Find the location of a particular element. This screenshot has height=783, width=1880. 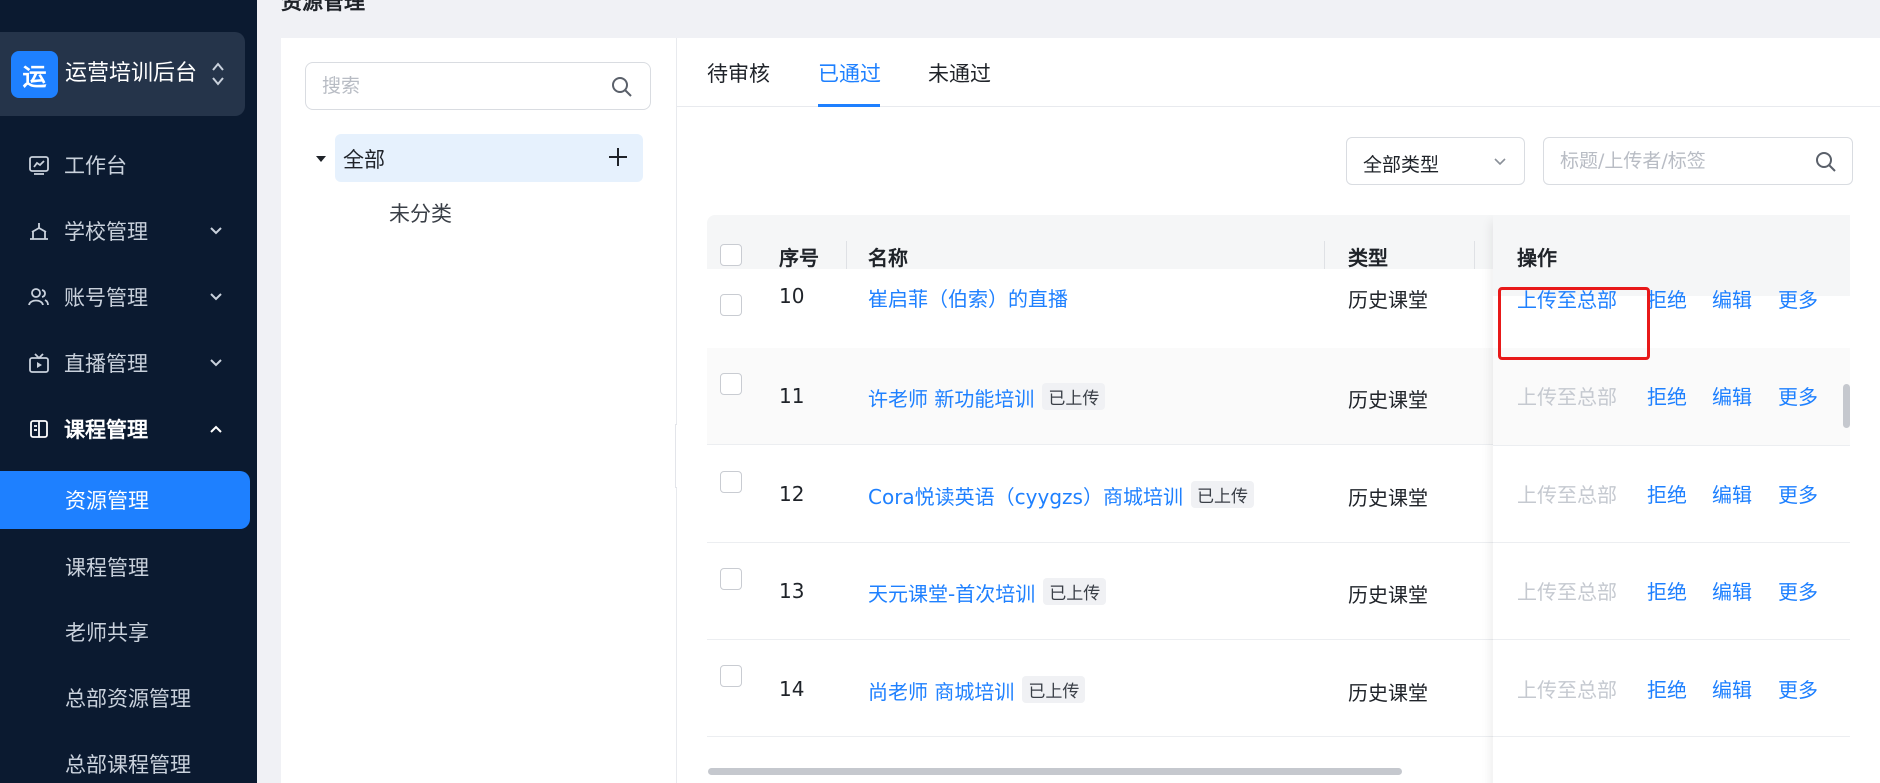

tree-node-uncategorized: 未分类 is located at coordinates (420, 213).